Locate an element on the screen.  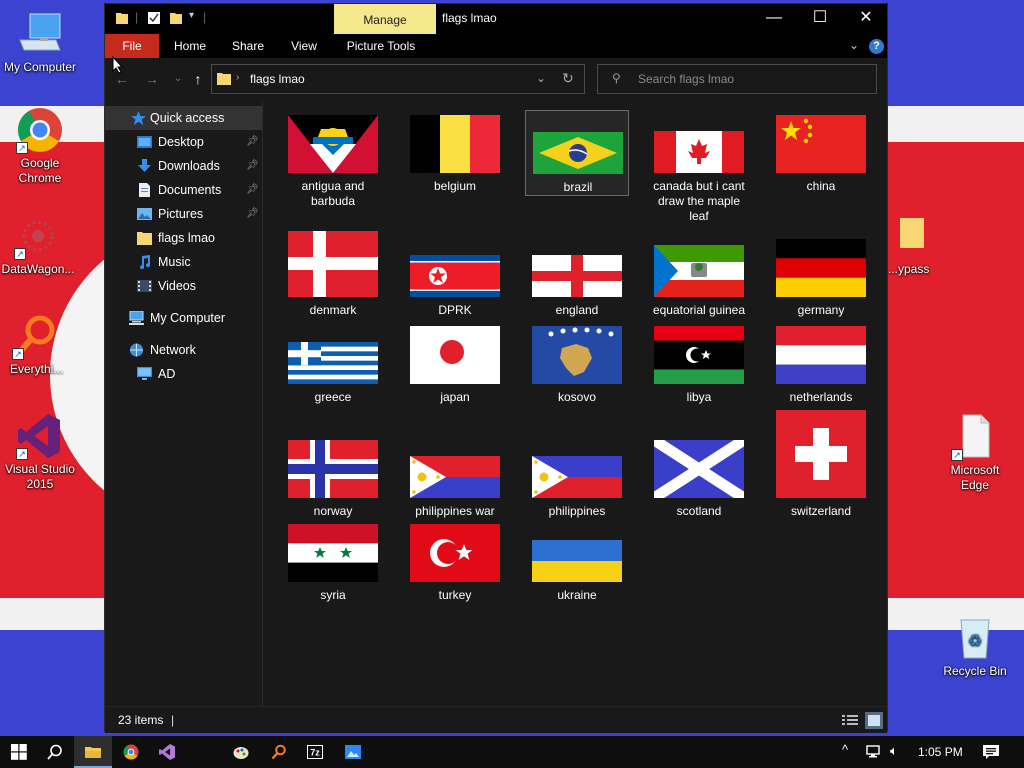
desktop-icon-recycle-bin: ♻ Recycle Bin is located at coordinates (975, 646).